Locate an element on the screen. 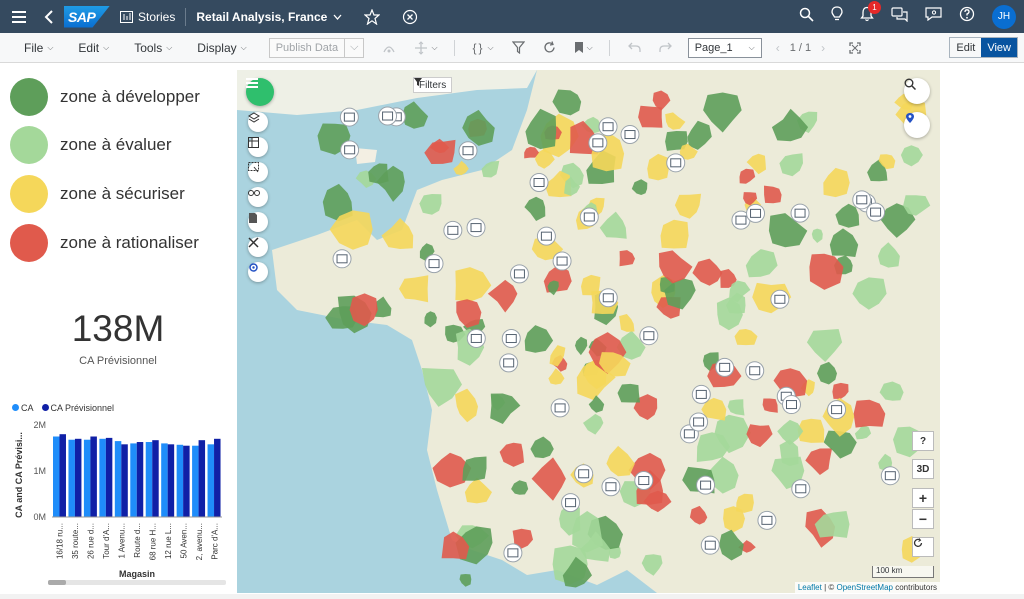 The image size is (1024, 599). lasso-select-icon is located at coordinates (258, 172).